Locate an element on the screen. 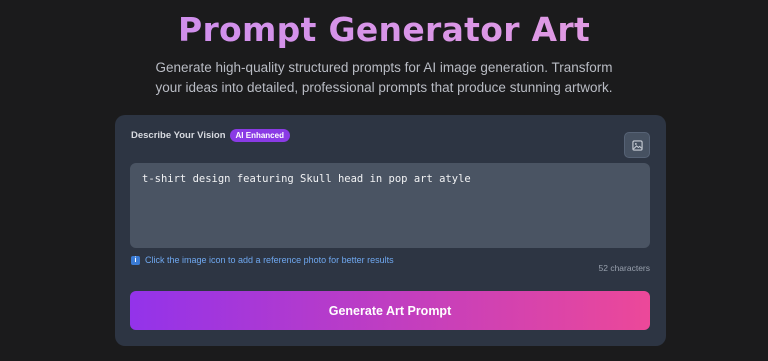  input-label-row: Describe Your Vision AI Enhanced is located at coordinates (210, 135).